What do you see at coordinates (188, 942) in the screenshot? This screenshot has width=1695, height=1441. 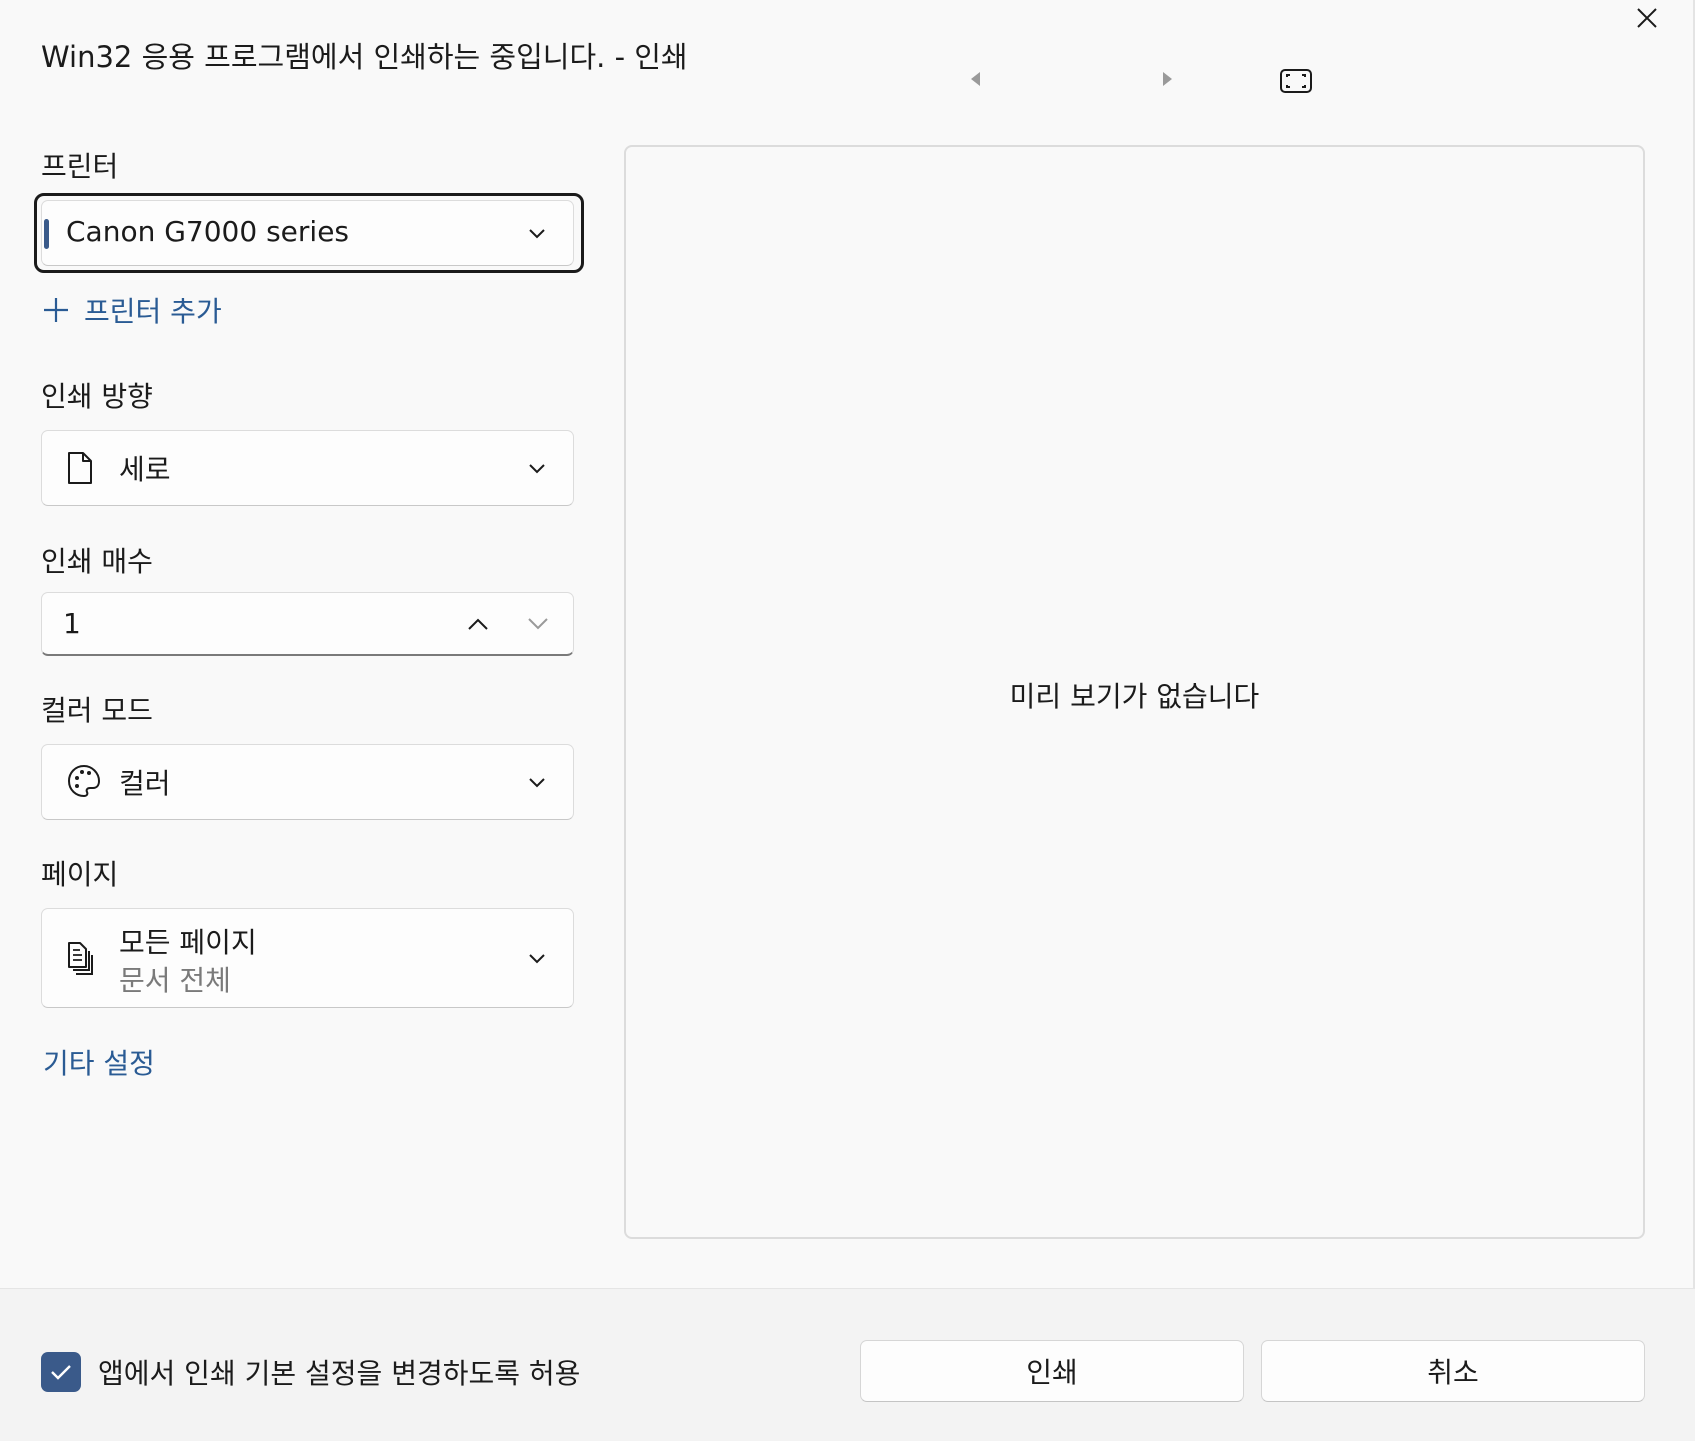 I see `pages-selected-value: 모든 페이지` at bounding box center [188, 942].